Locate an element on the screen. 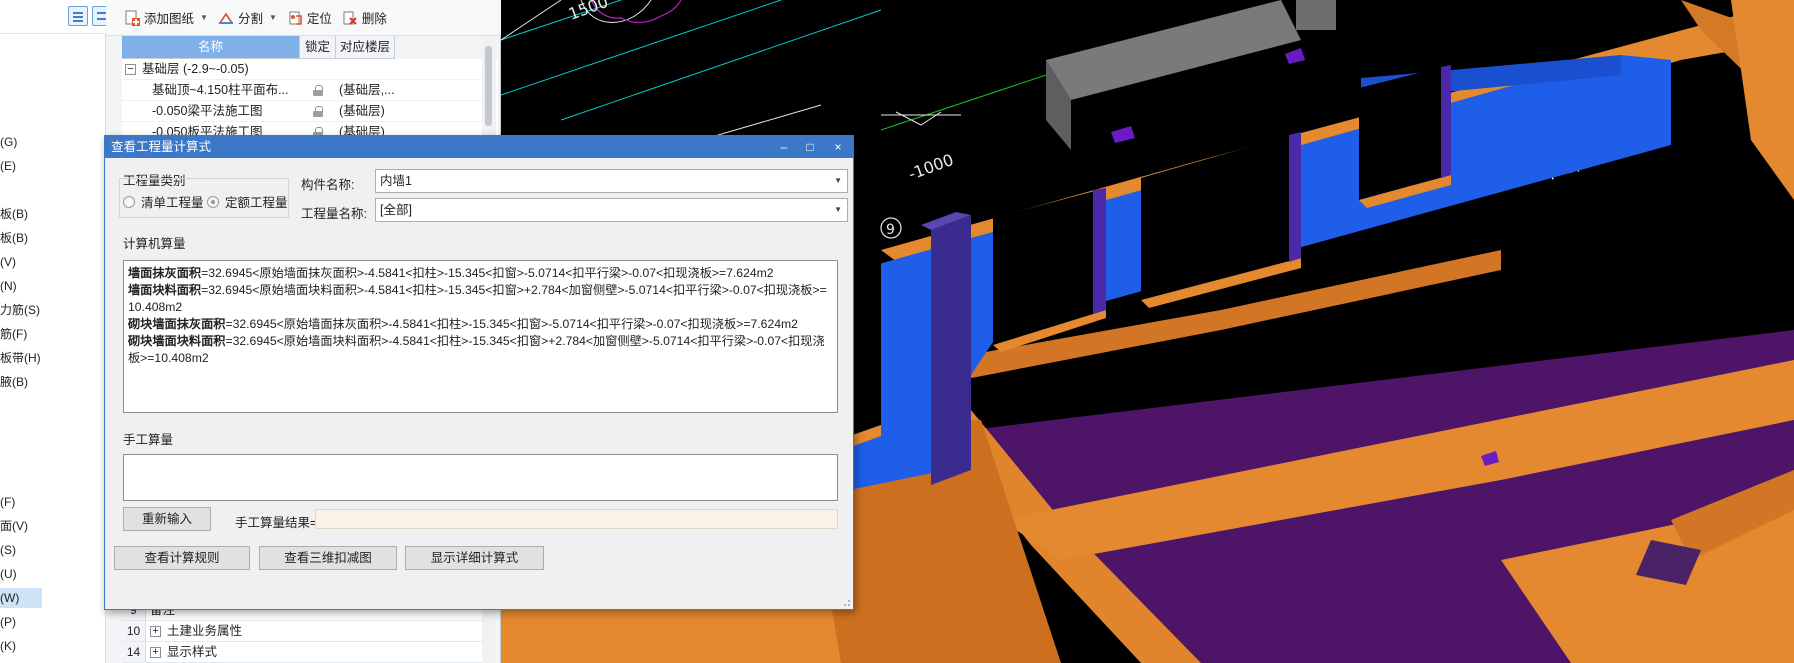 This screenshot has width=1794, height=663. manual-calc-input is located at coordinates (480, 477).